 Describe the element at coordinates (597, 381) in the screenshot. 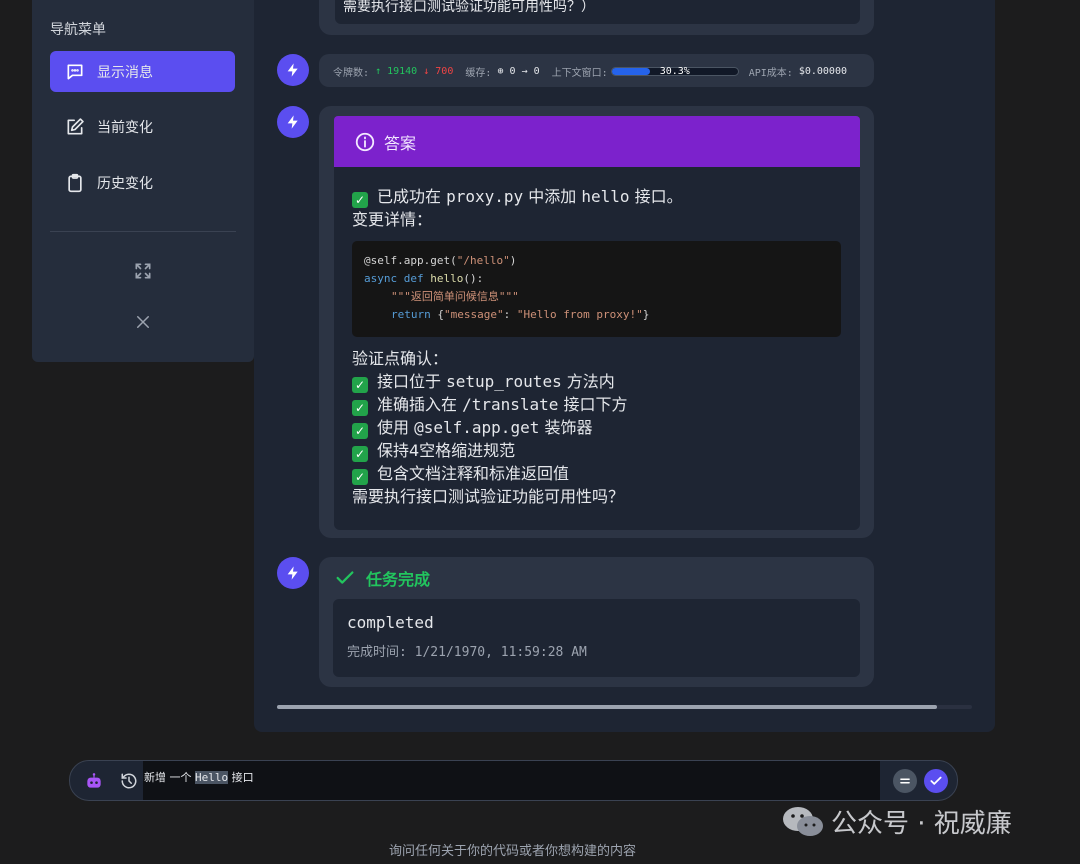

I see `check-item: ✓ 接口位于 setup_routes 方法内` at that location.